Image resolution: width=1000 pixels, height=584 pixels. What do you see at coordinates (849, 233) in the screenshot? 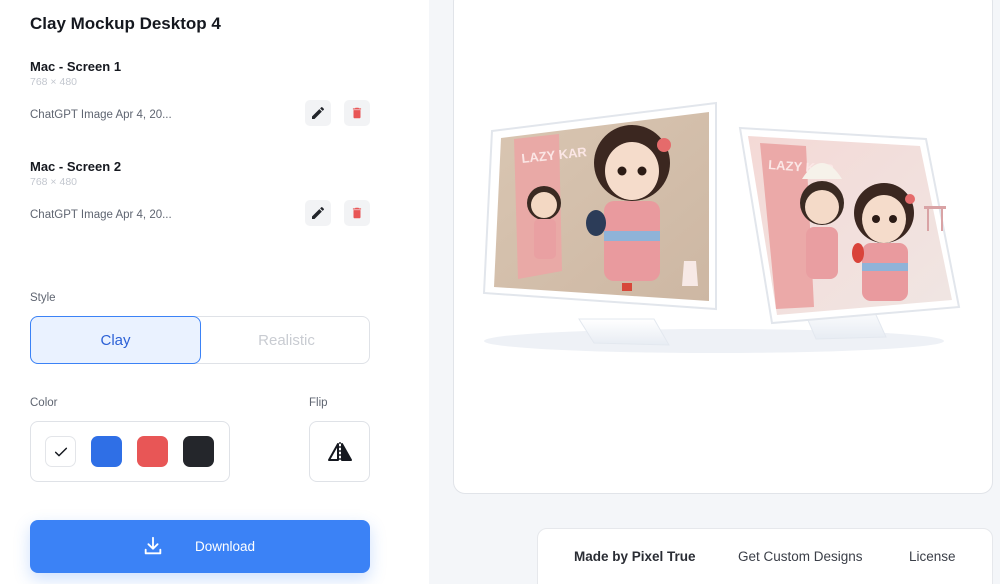
I see `monitor-2: LAZY KAR` at bounding box center [849, 233].